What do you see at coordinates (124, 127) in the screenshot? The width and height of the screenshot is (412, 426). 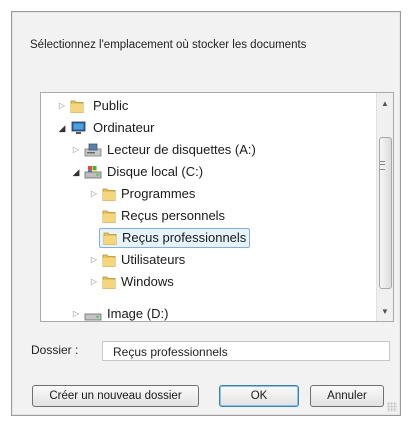 I see `tree-item-label: Ordinateur` at bounding box center [124, 127].